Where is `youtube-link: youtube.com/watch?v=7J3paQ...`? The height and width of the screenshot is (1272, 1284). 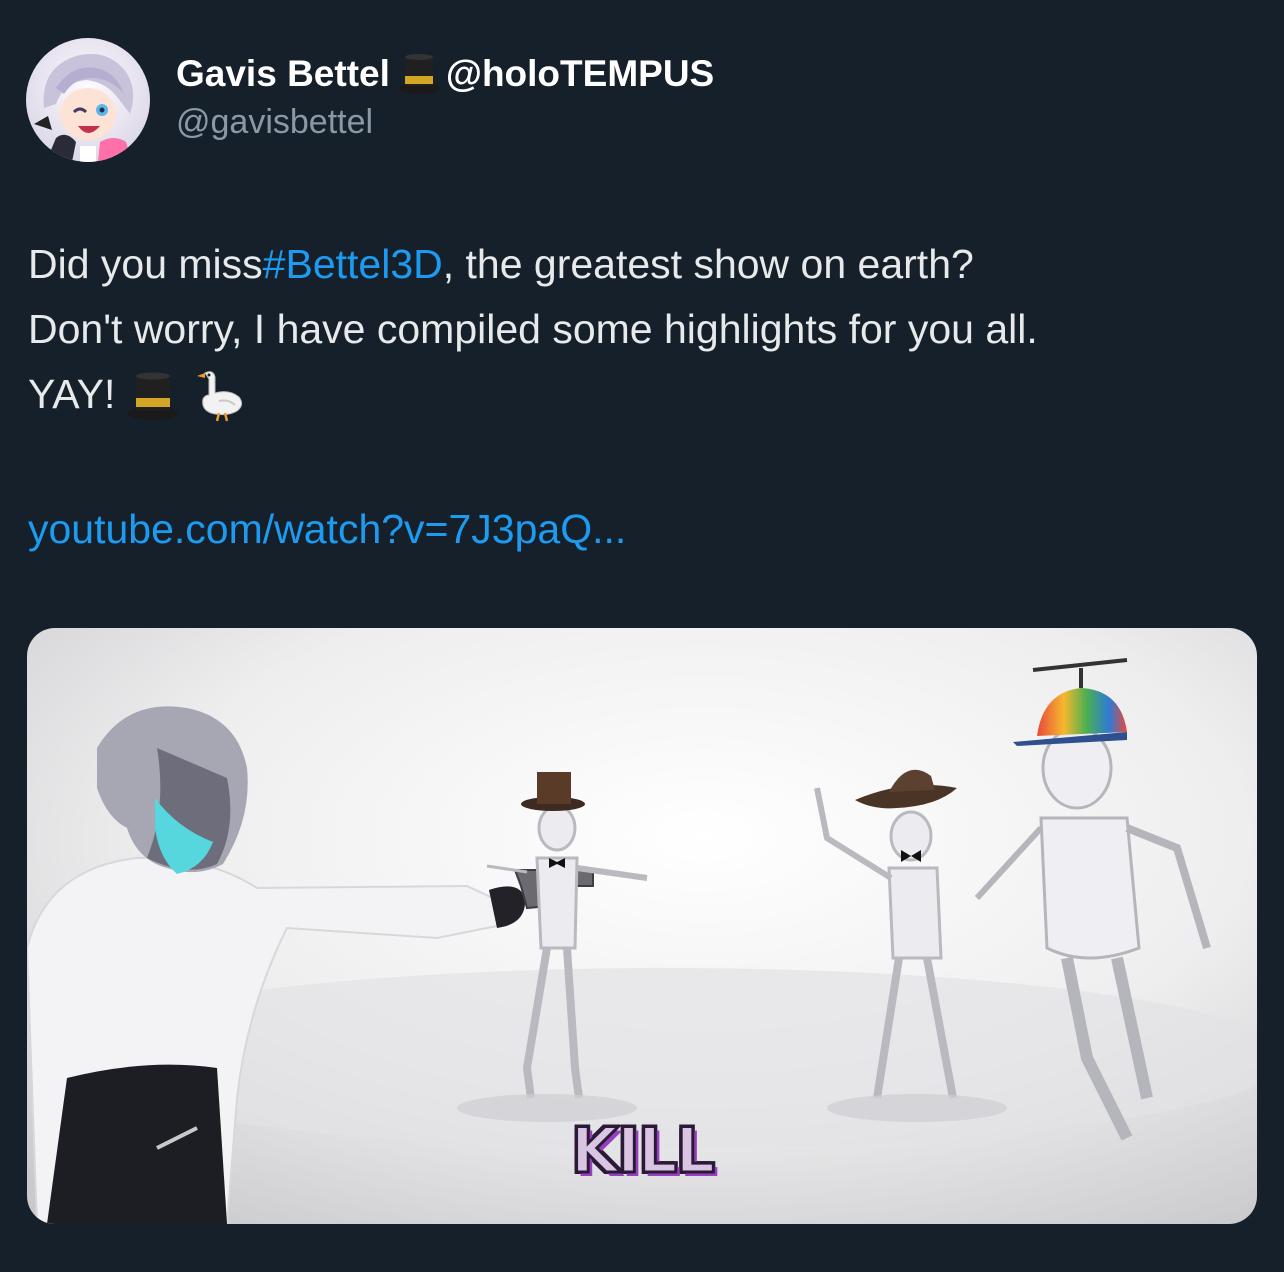 youtube-link: youtube.com/watch?v=7J3paQ... is located at coordinates (327, 529).